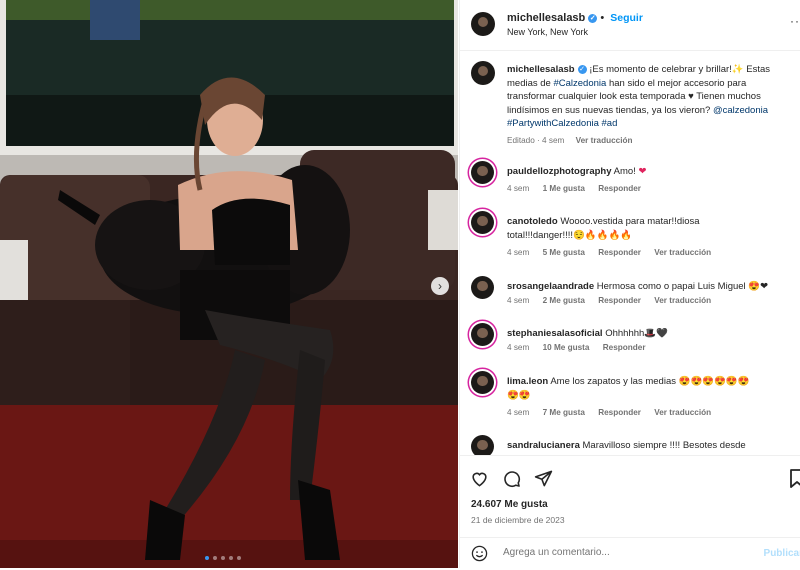 The image size is (800, 570). I want to click on comment-meta: 4 sem 10 Me gusta Responder, so click(576, 347).